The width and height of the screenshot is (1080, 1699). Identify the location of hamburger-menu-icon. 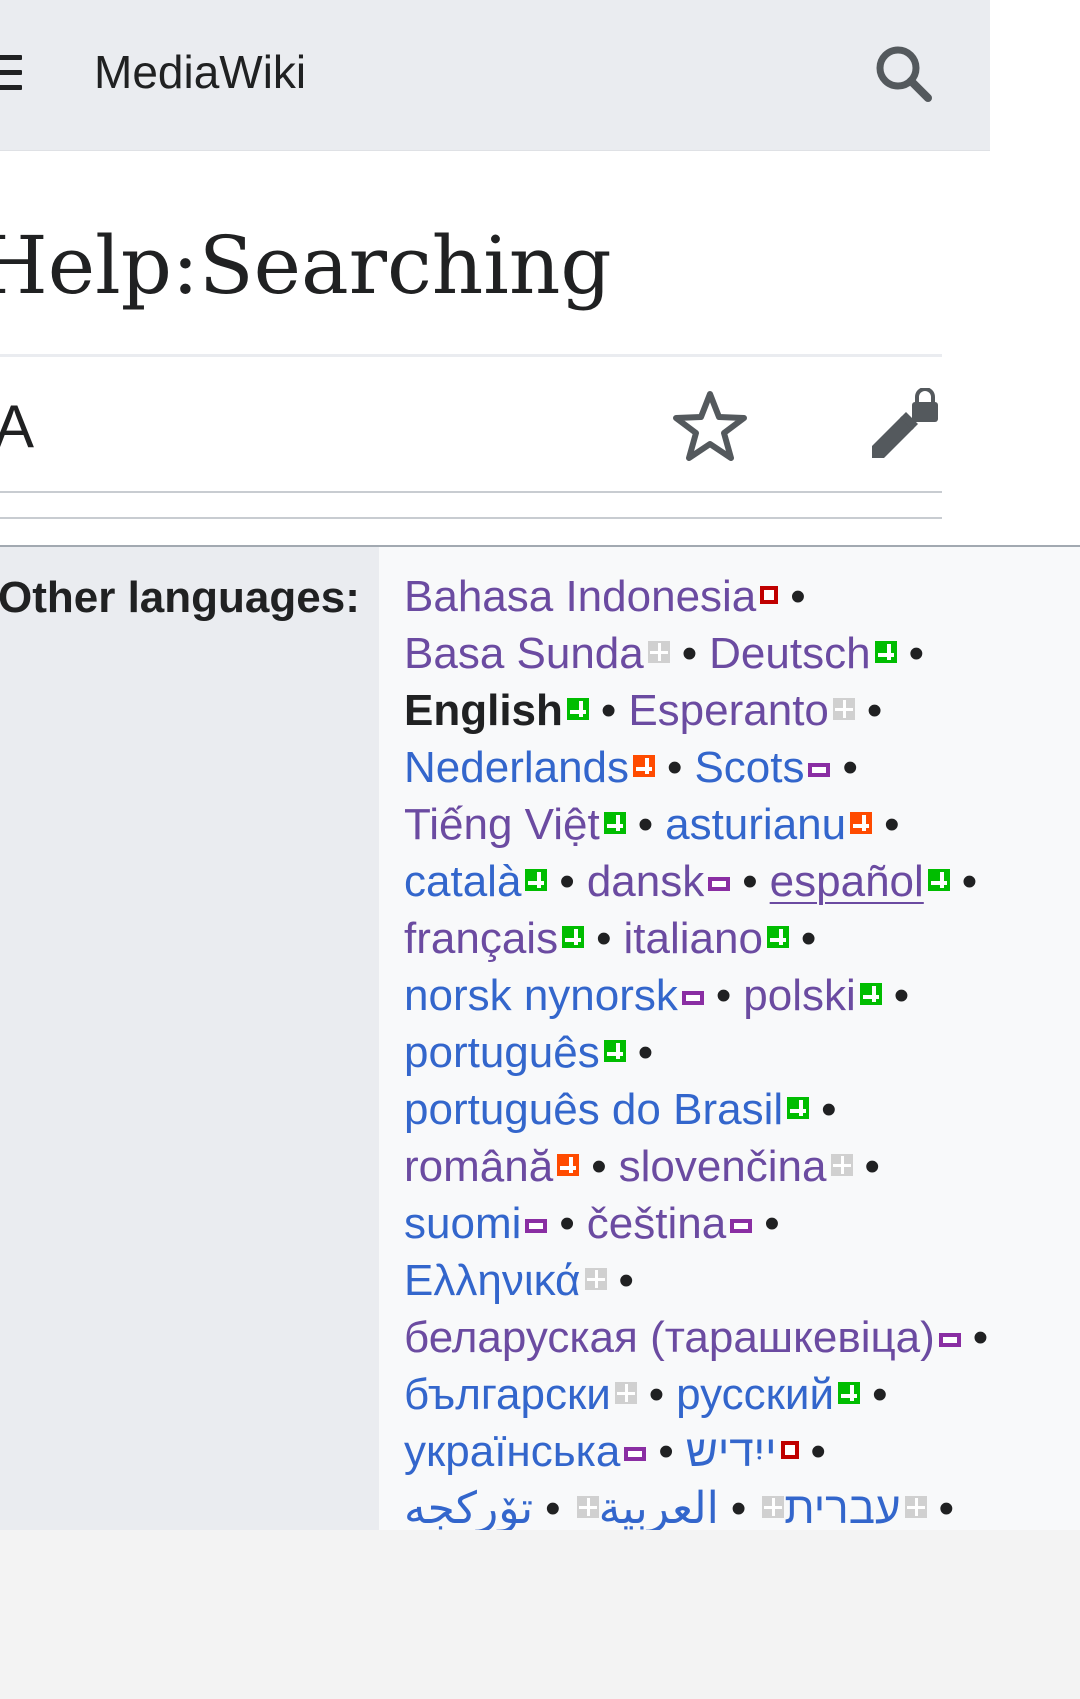
(11, 74).